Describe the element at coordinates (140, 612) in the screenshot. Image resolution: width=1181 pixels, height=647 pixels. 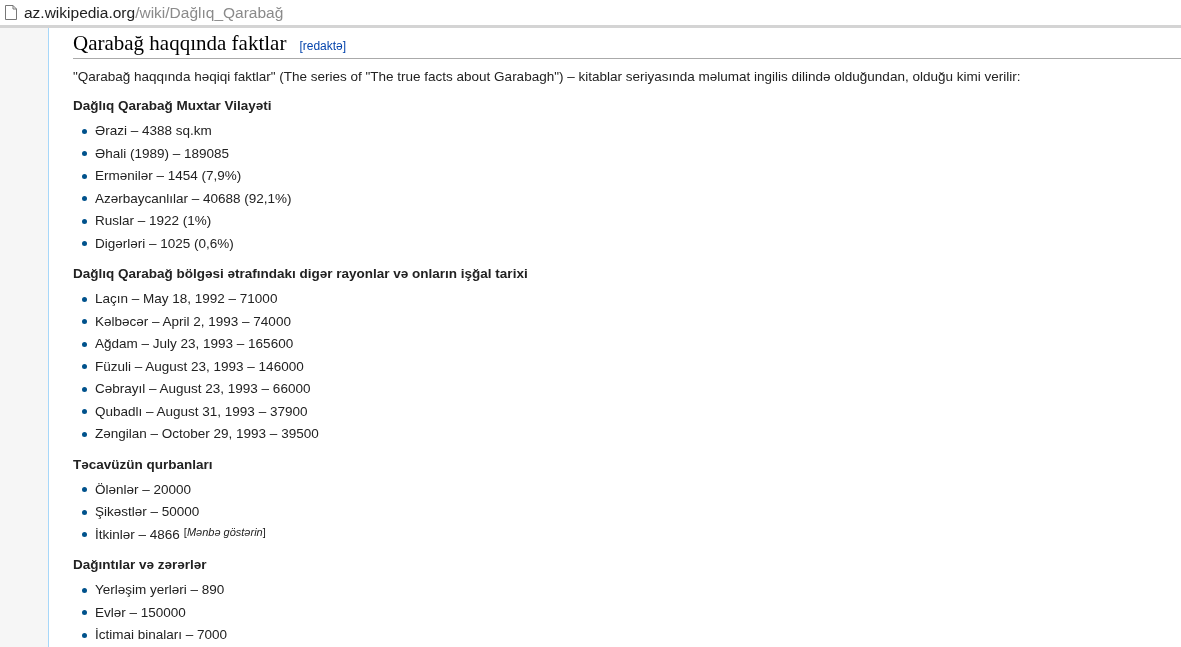
I see `list-item-text: Evlər – 150000` at that location.